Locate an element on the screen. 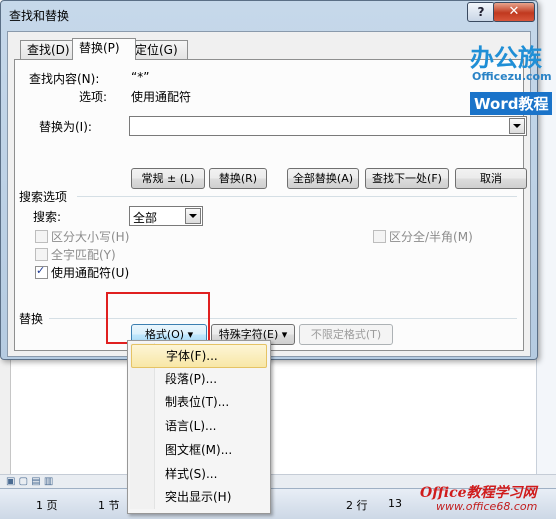 Image resolution: width=556 pixels, height=519 pixels. help-button: ? is located at coordinates (481, 12).